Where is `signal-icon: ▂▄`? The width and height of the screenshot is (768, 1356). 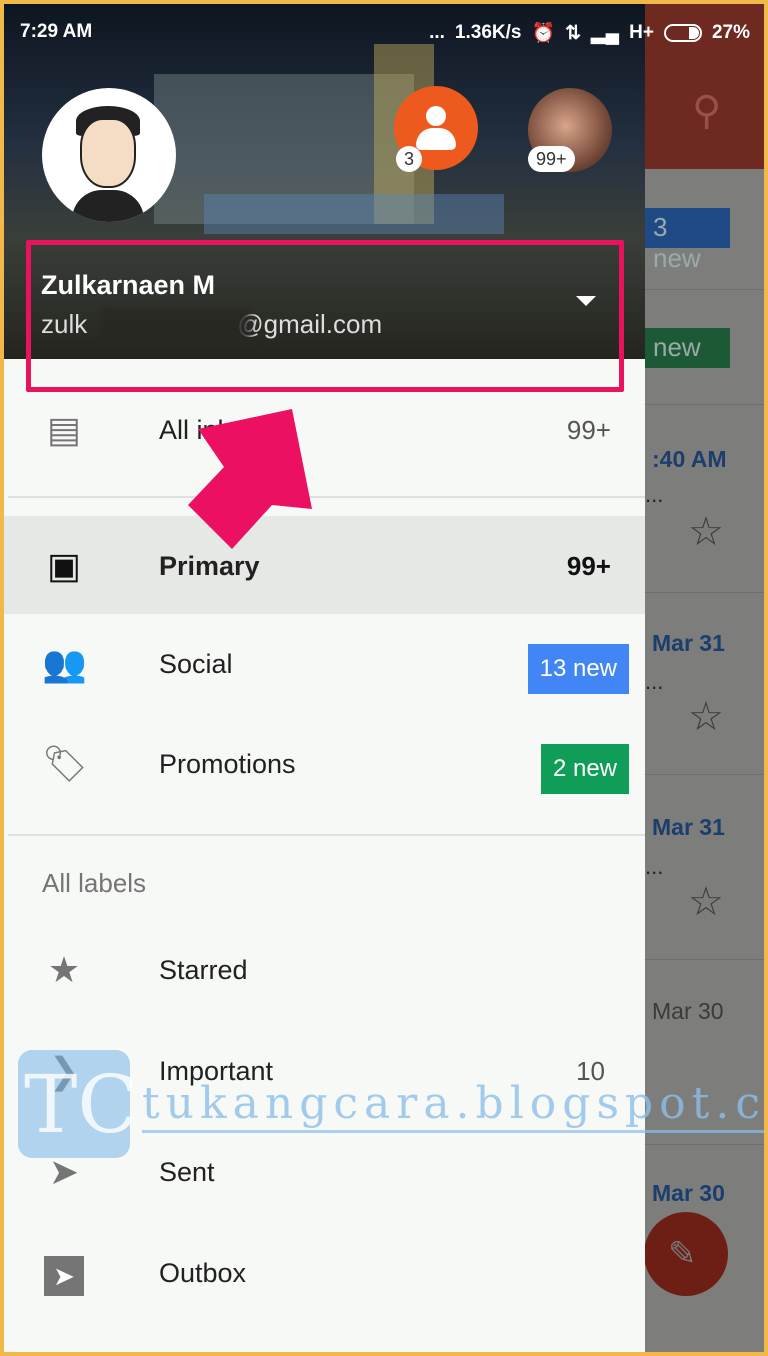
signal-icon: ▂▄ is located at coordinates (605, 33).